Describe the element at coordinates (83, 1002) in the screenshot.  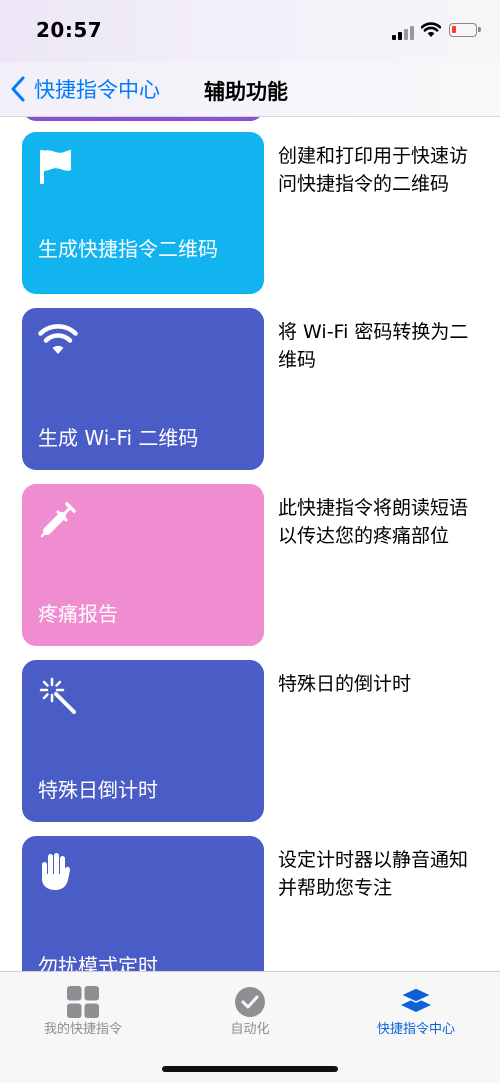
I see `grid-icon` at that location.